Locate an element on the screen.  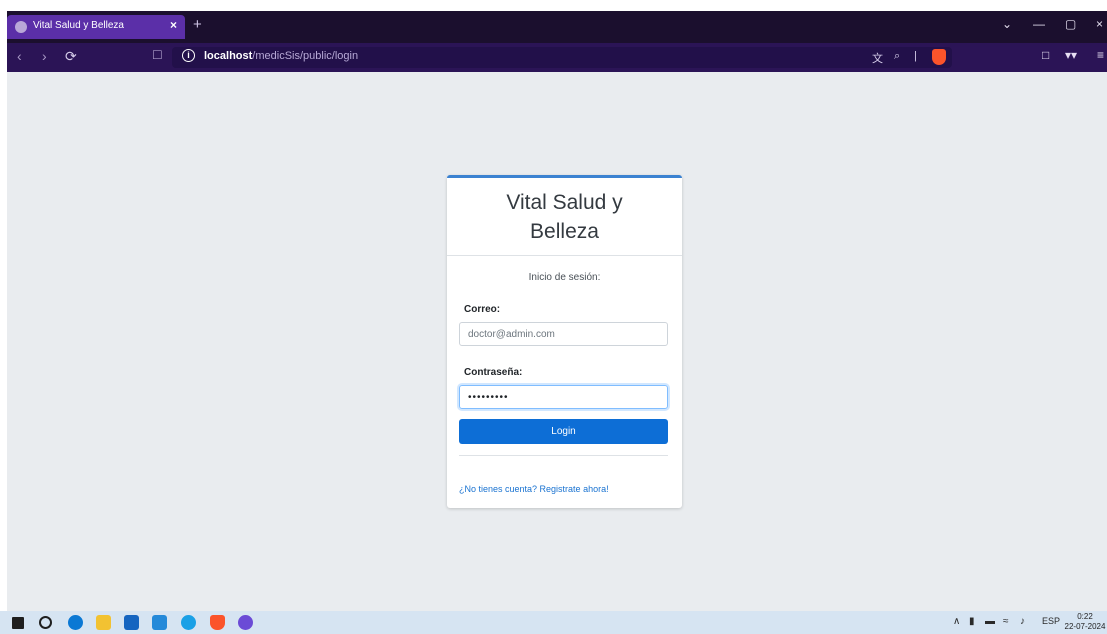
start-icon is located at coordinates (18, 623).